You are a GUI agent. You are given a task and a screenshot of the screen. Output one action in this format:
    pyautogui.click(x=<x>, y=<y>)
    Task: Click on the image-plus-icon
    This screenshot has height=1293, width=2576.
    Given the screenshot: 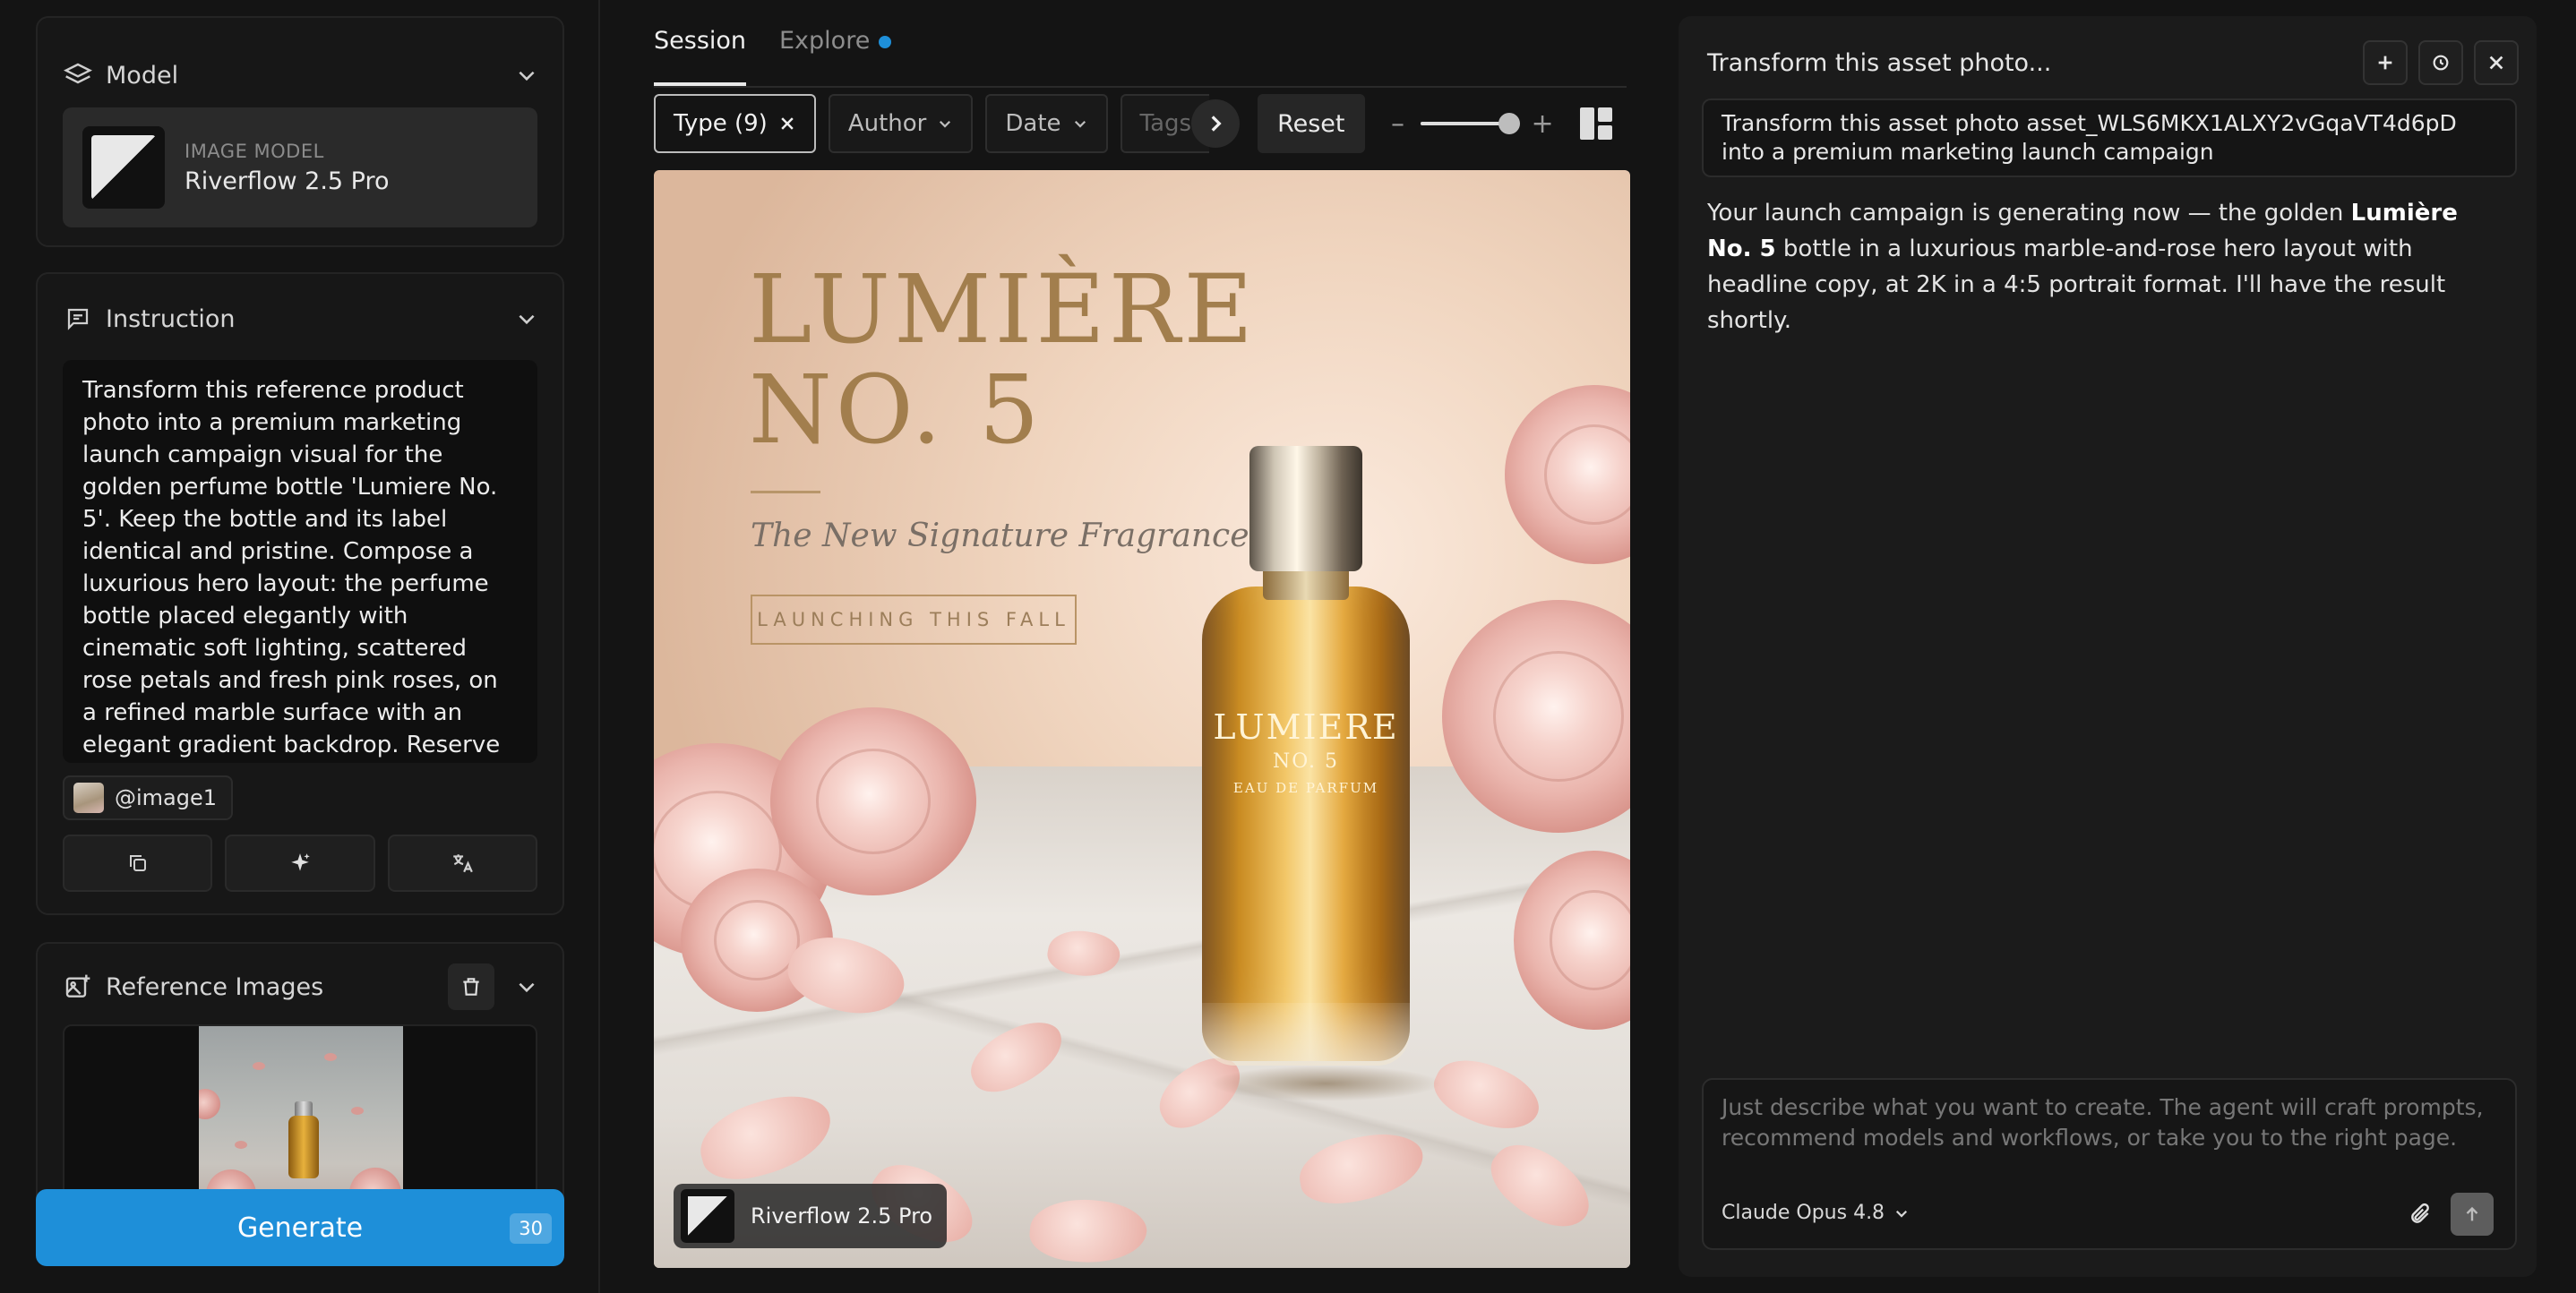 What is the action you would take?
    pyautogui.click(x=78, y=987)
    